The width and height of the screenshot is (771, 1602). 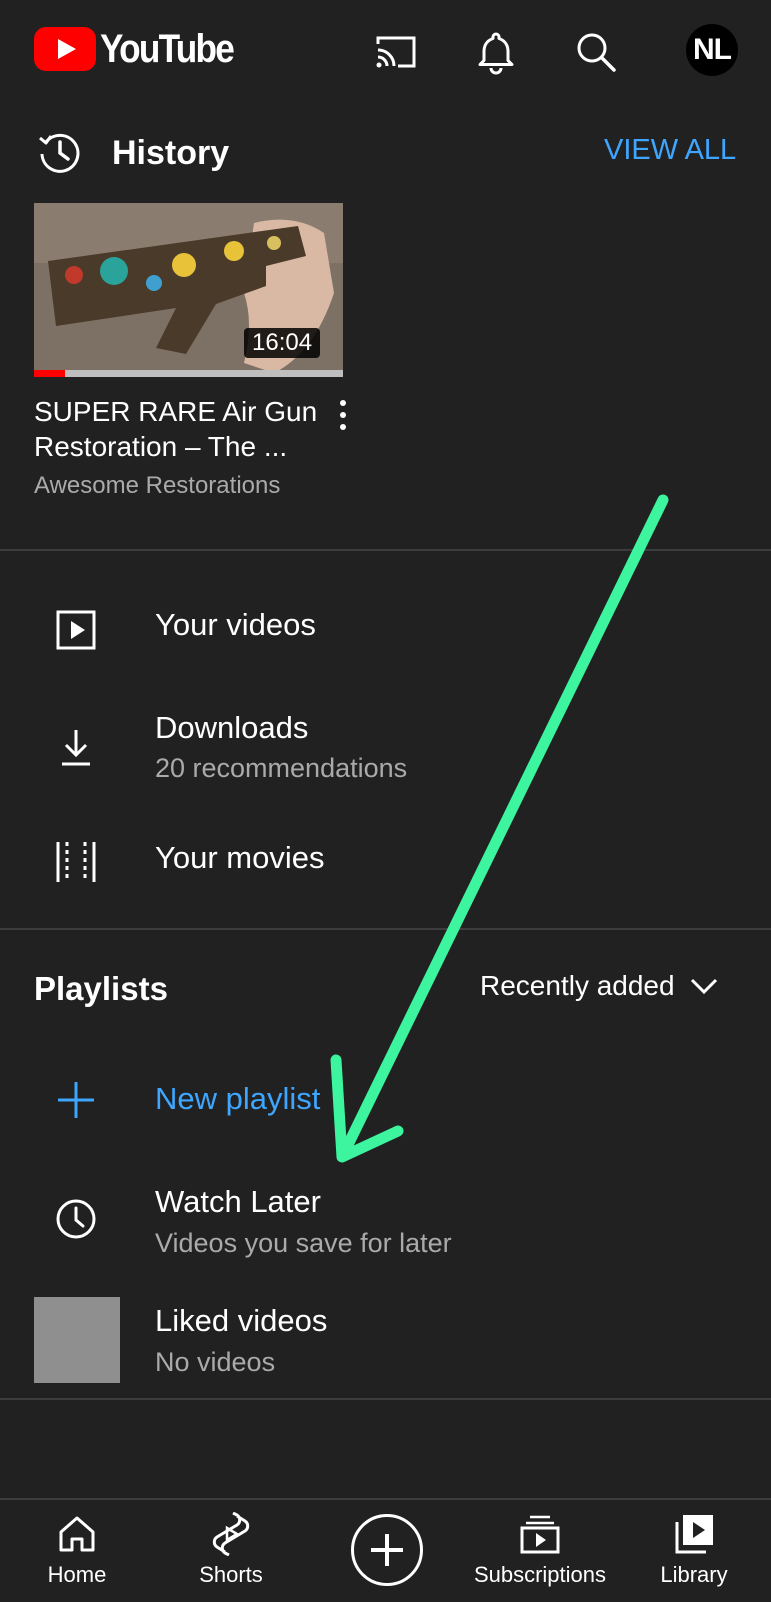 I want to click on nav-home: Home, so click(x=77, y=1550).